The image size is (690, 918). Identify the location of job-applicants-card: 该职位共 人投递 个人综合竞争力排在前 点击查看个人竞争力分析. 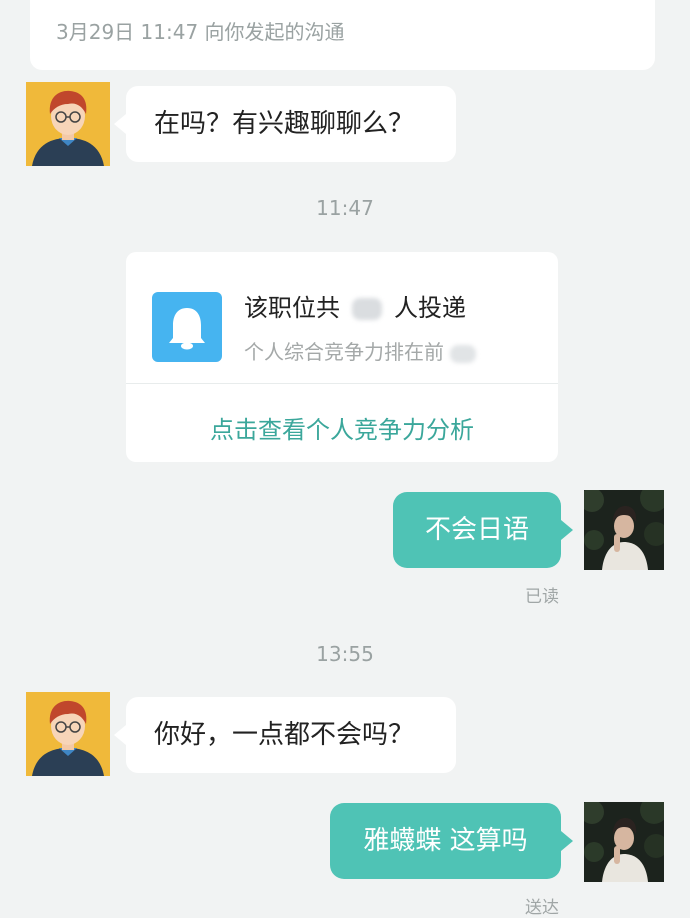
(342, 357).